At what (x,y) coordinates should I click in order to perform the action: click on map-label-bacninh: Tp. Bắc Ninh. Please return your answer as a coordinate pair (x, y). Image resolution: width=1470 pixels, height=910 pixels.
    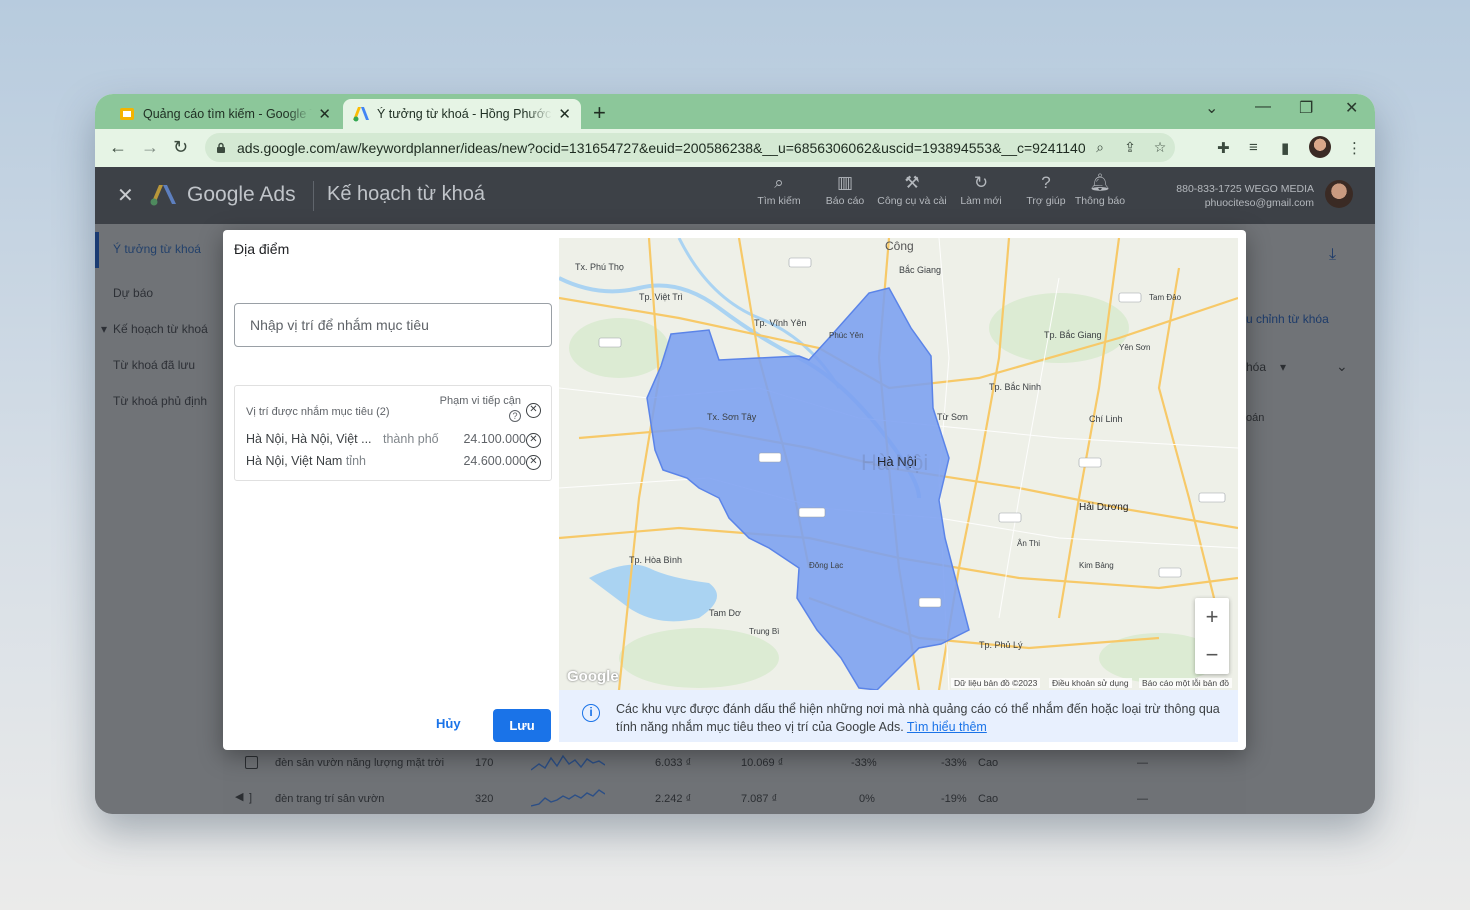
    Looking at the image, I should click on (1015, 387).